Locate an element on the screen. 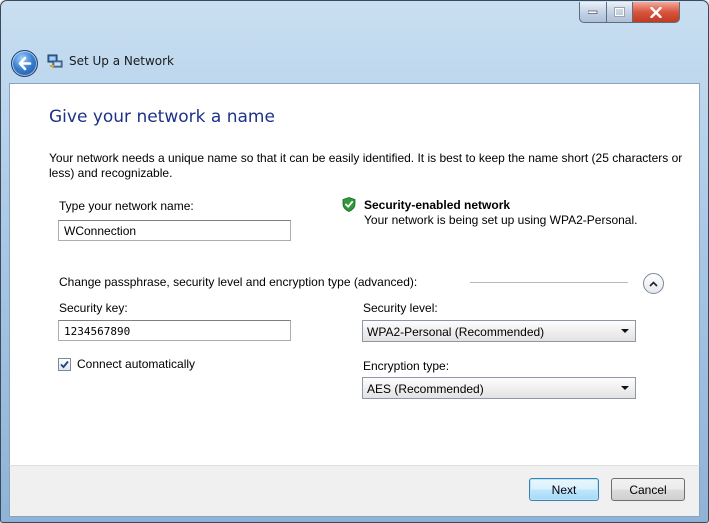 The image size is (709, 523). next-button: Next is located at coordinates (564, 489).